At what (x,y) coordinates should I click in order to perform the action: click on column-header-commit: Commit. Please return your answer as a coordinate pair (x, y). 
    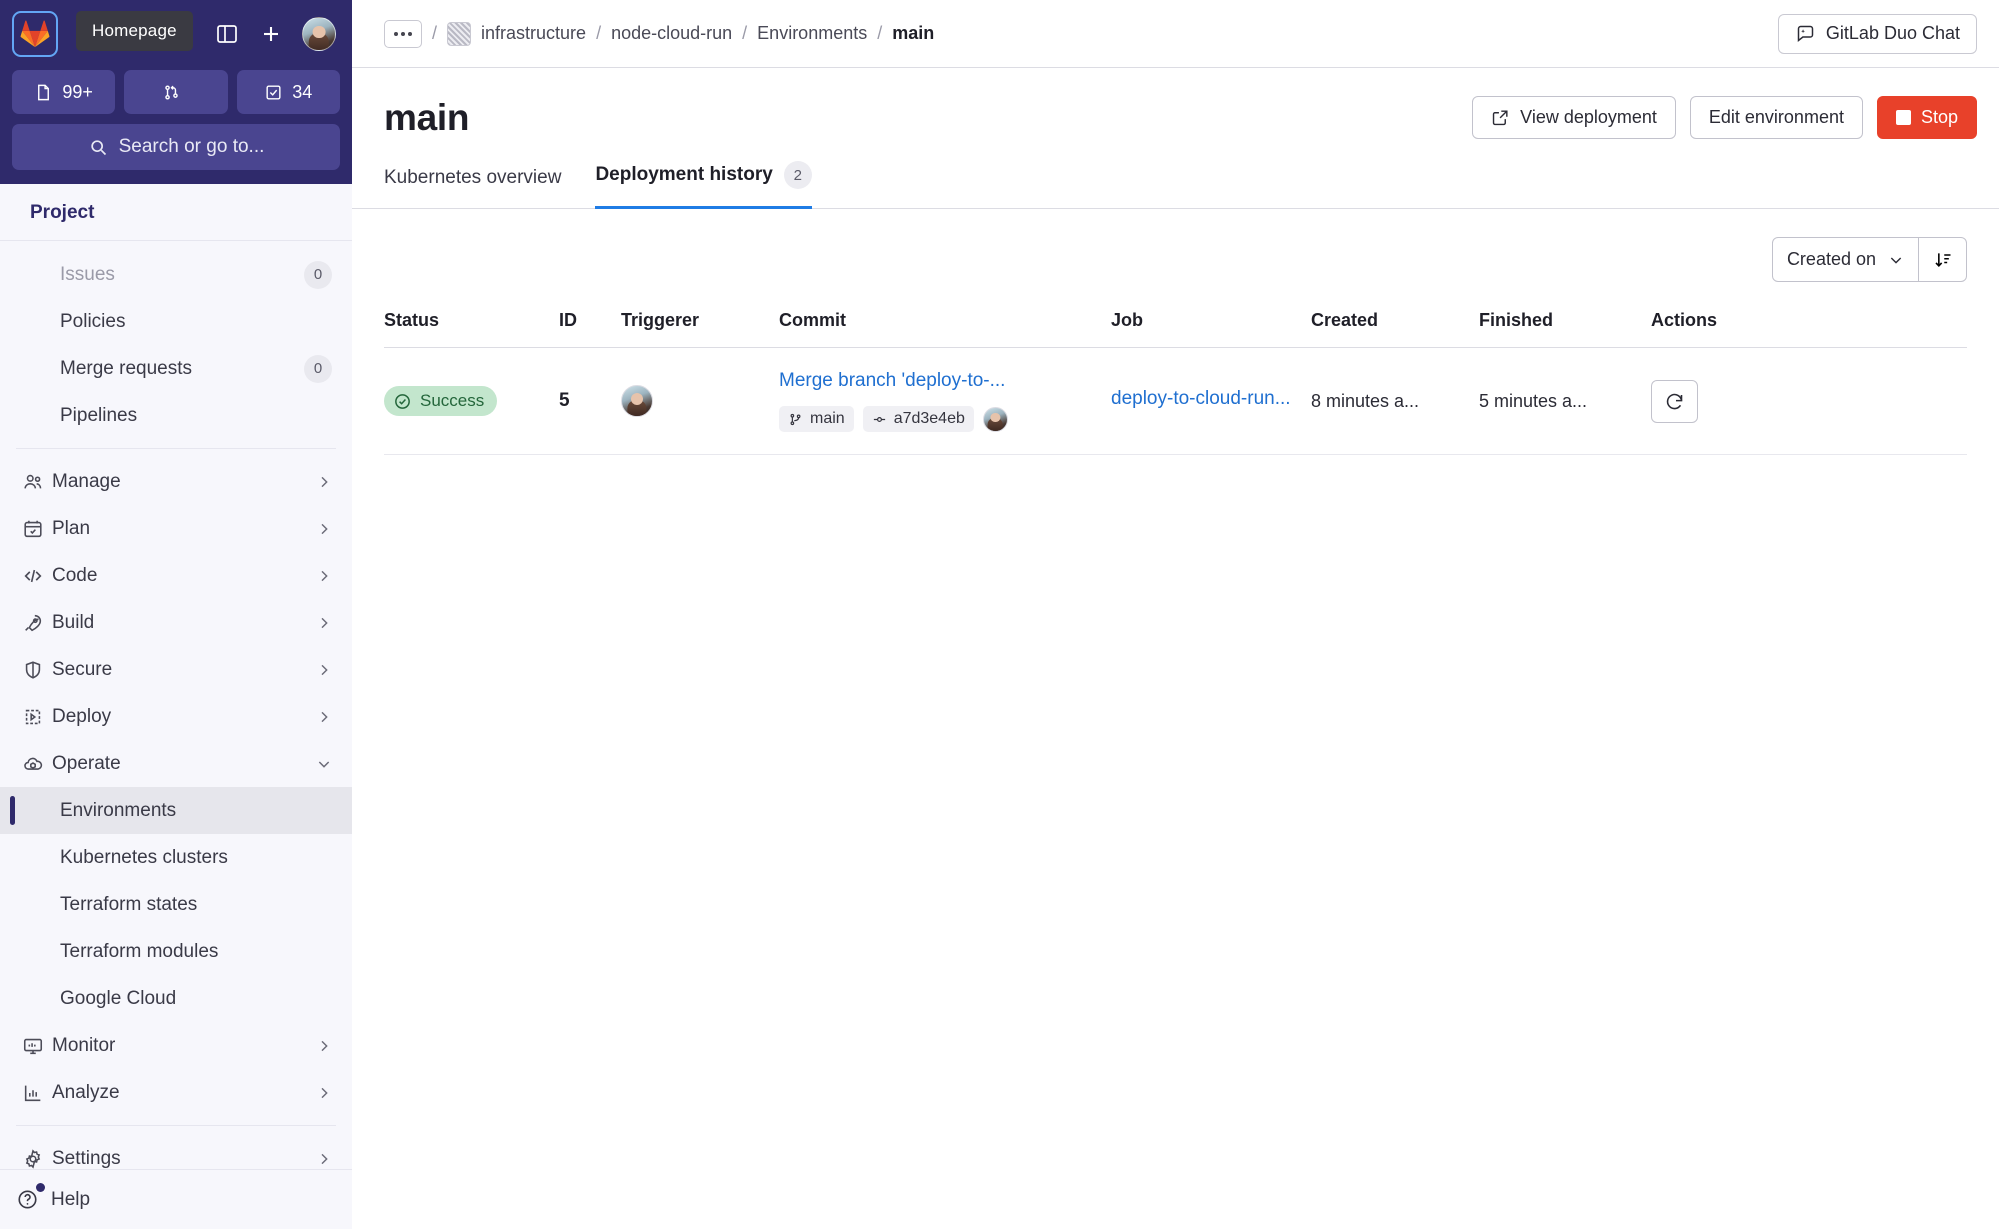
    Looking at the image, I should click on (945, 324).